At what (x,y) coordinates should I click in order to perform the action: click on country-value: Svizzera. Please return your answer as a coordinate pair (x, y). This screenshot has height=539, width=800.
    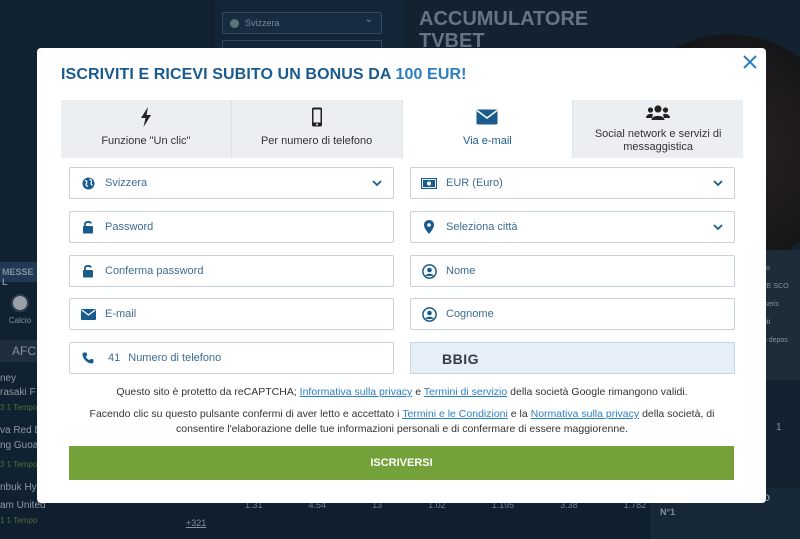
    Looking at the image, I should click on (126, 183).